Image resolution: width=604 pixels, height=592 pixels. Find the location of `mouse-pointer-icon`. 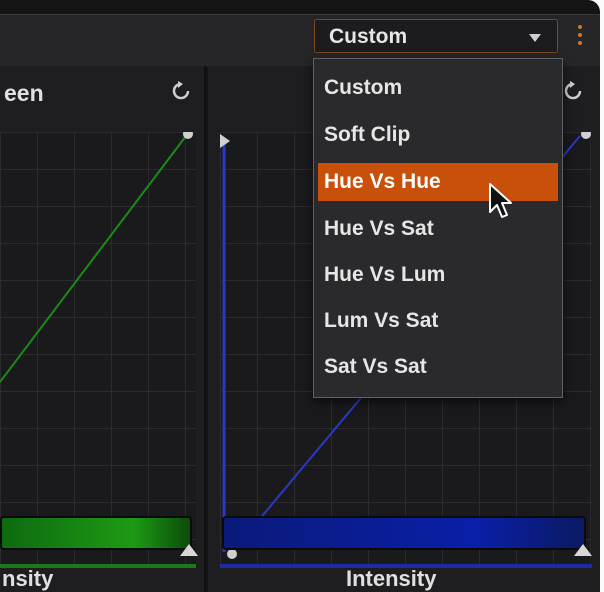

mouse-pointer-icon is located at coordinates (500, 200).